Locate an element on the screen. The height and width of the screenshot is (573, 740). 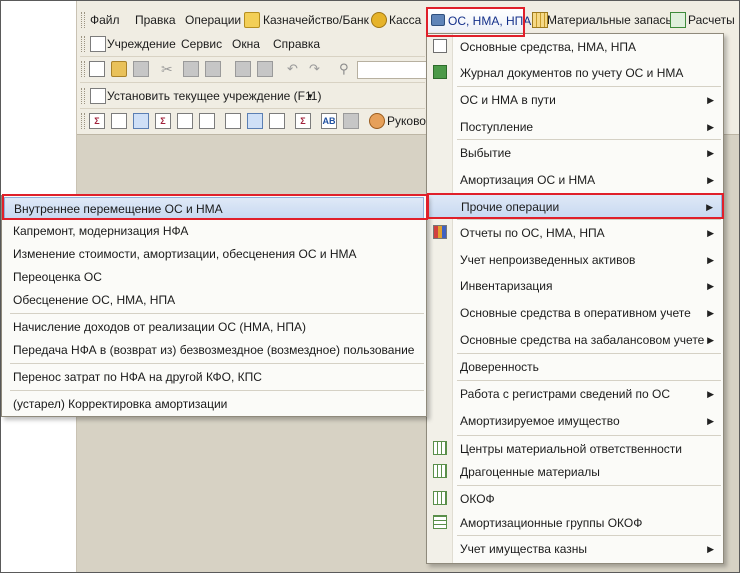
dropdown-item: Поступление ▶ is located at coordinates (575, 127).